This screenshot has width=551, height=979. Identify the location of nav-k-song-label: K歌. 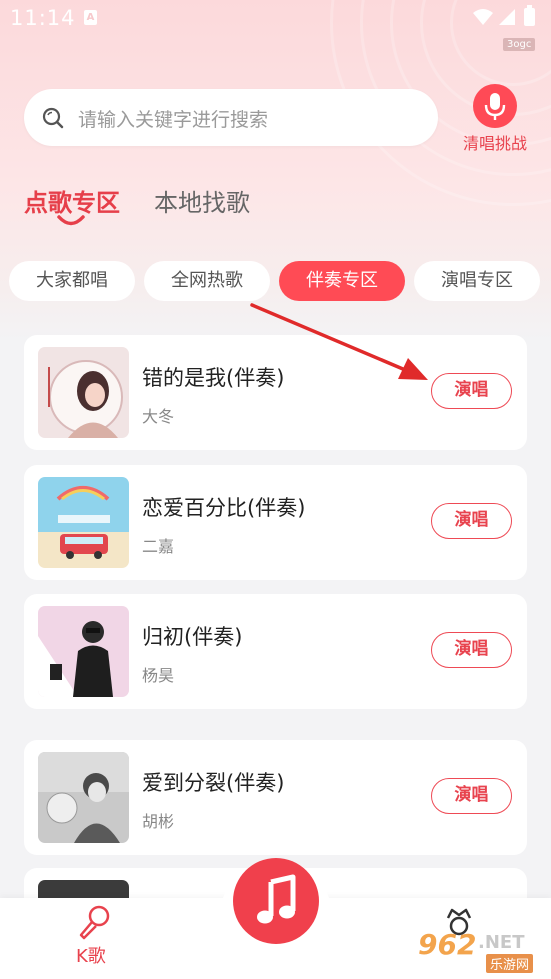
(91, 956).